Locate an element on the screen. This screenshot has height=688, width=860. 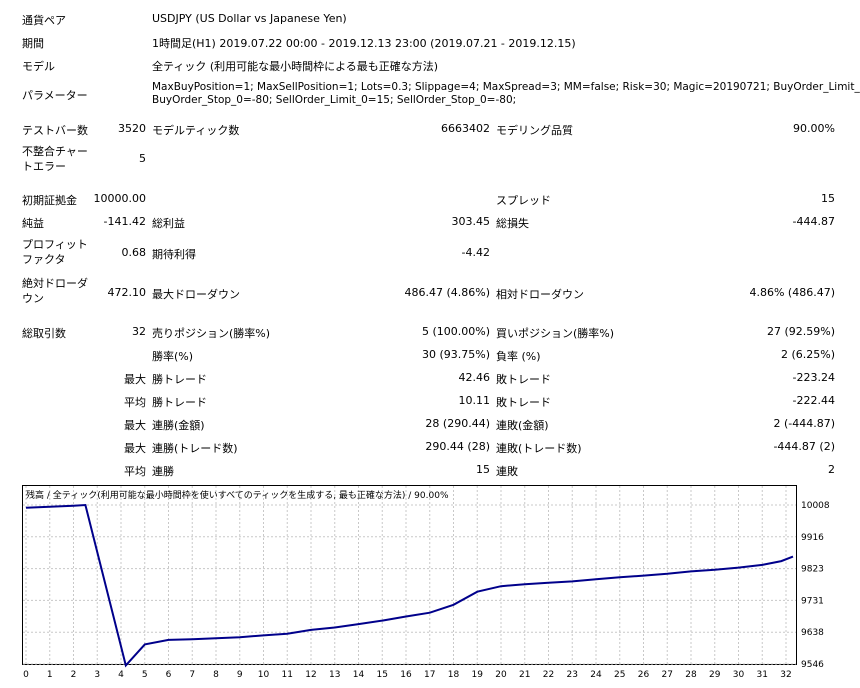
chart-x-tick-label: 6 is located at coordinates (169, 675).